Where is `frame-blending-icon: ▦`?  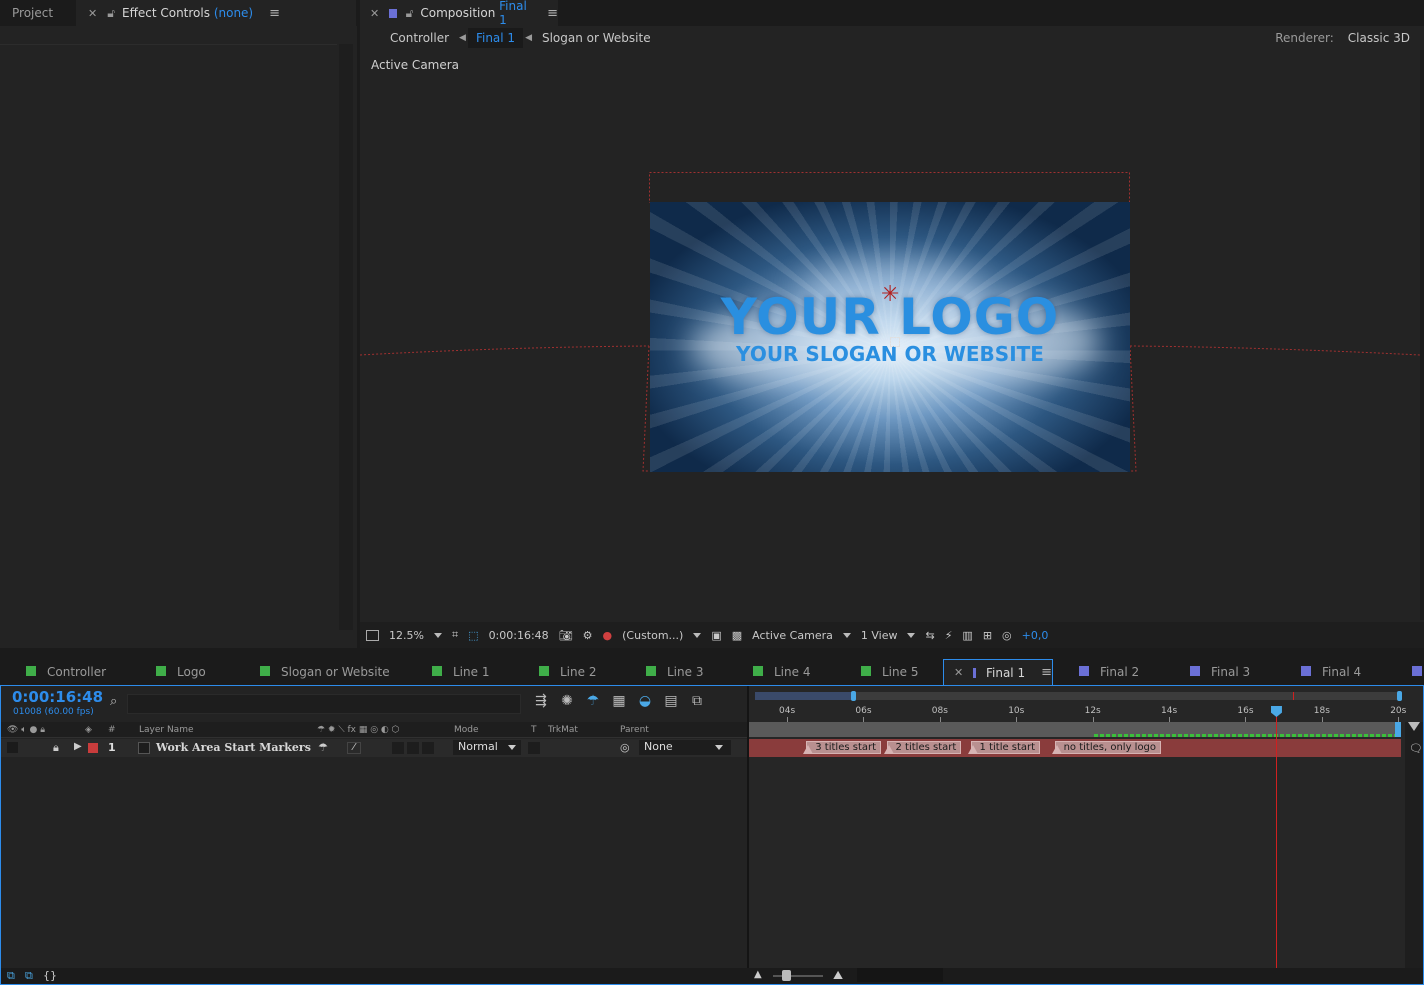 frame-blending-icon: ▦ is located at coordinates (619, 701).